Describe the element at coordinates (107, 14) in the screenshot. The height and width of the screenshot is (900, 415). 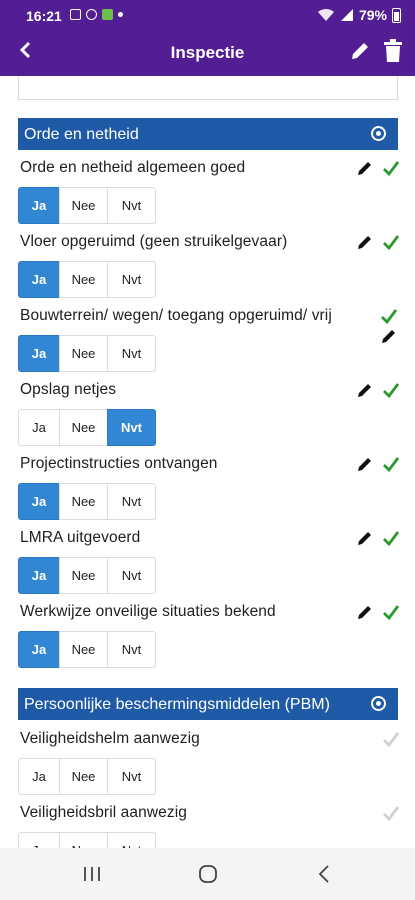
I see `app-notification-icon` at that location.